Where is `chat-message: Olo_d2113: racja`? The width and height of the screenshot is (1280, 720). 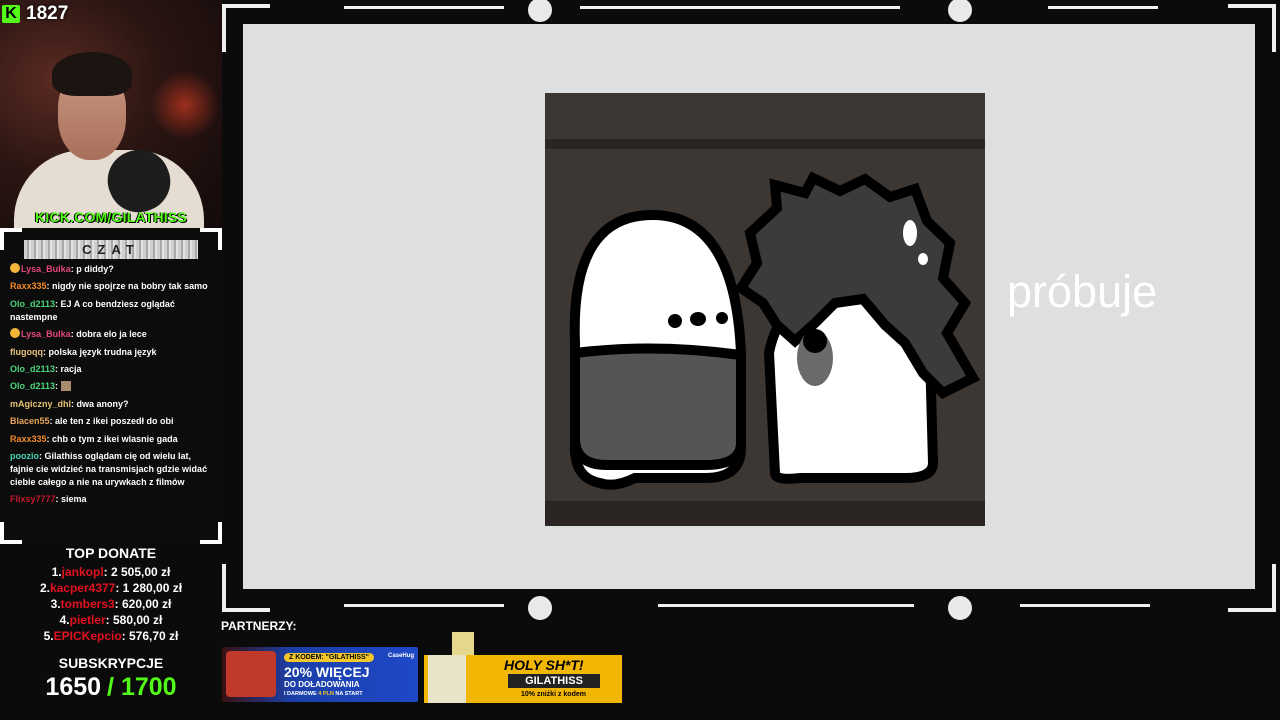 chat-message: Olo_d2113: racja is located at coordinates (46, 368).